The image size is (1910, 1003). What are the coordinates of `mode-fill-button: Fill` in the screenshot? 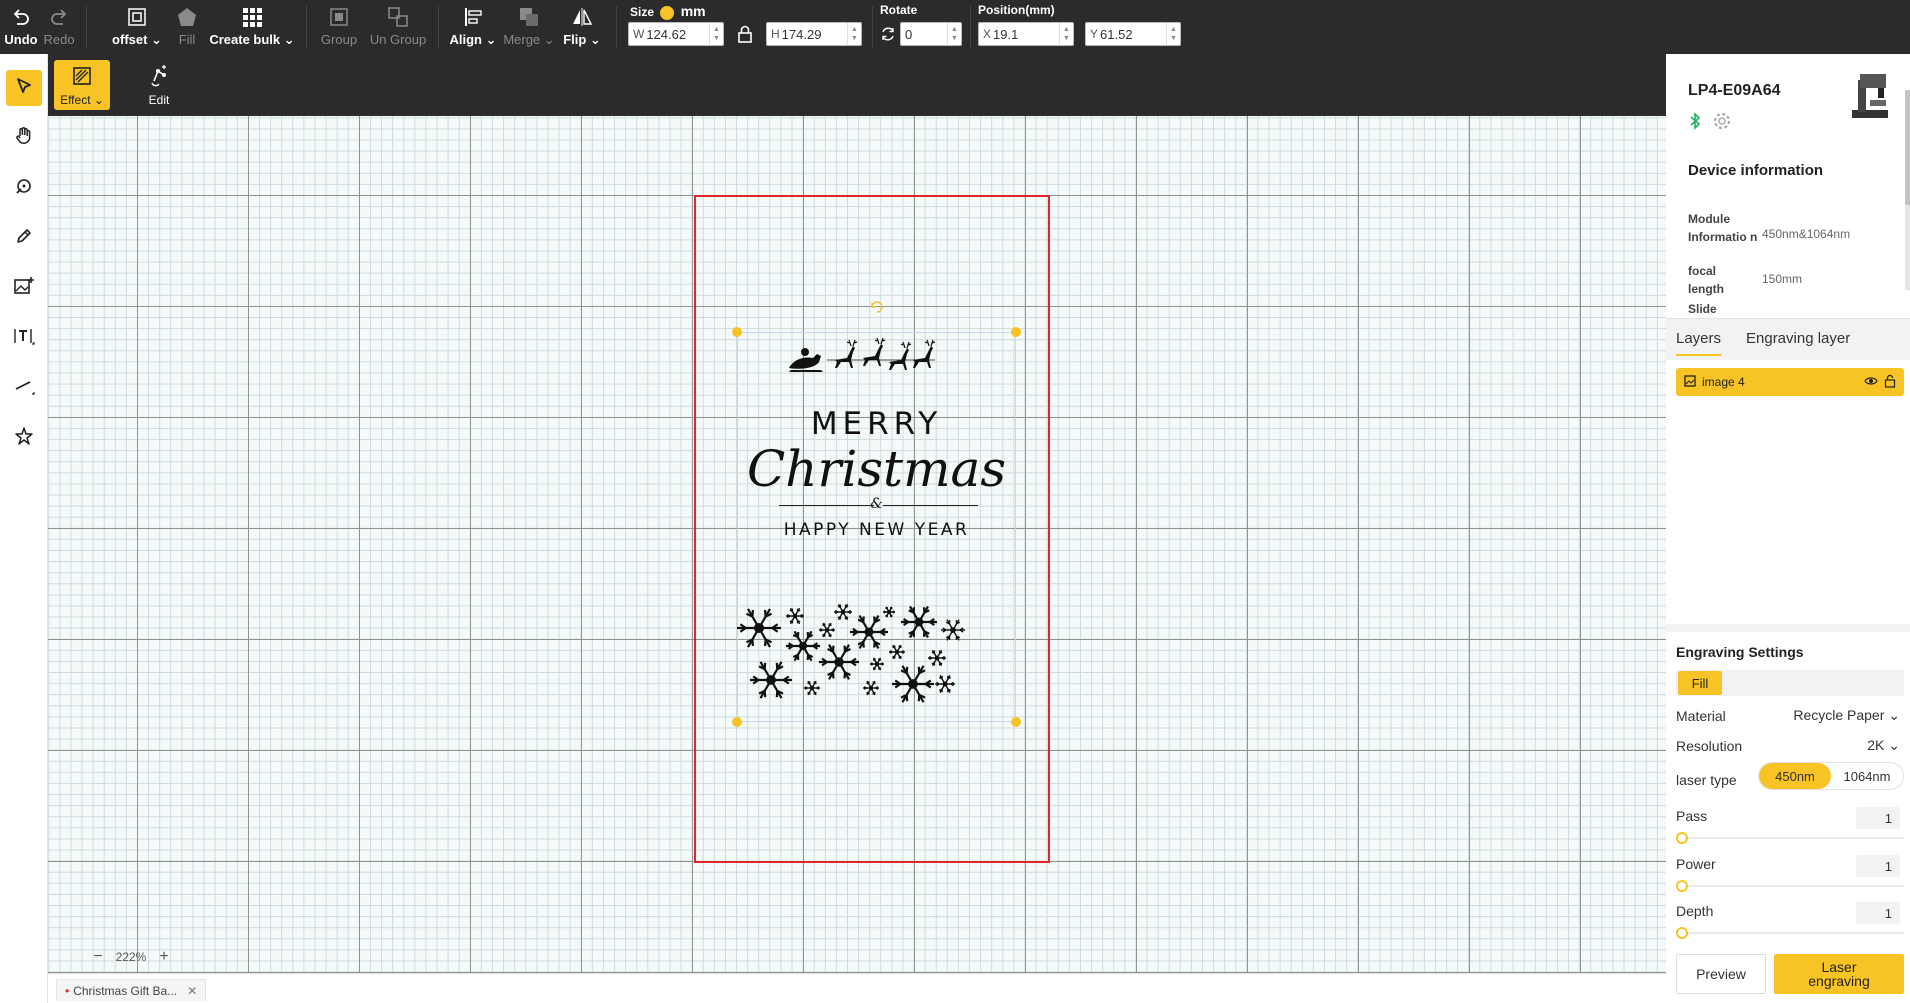 It's located at (1700, 683).